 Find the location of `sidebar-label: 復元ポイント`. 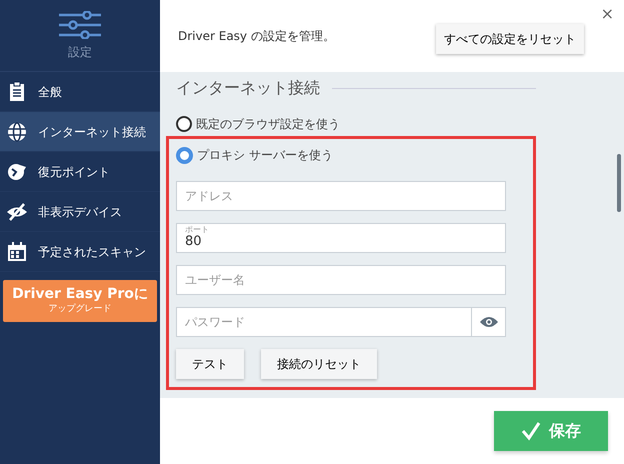

sidebar-label: 復元ポイント is located at coordinates (74, 172).